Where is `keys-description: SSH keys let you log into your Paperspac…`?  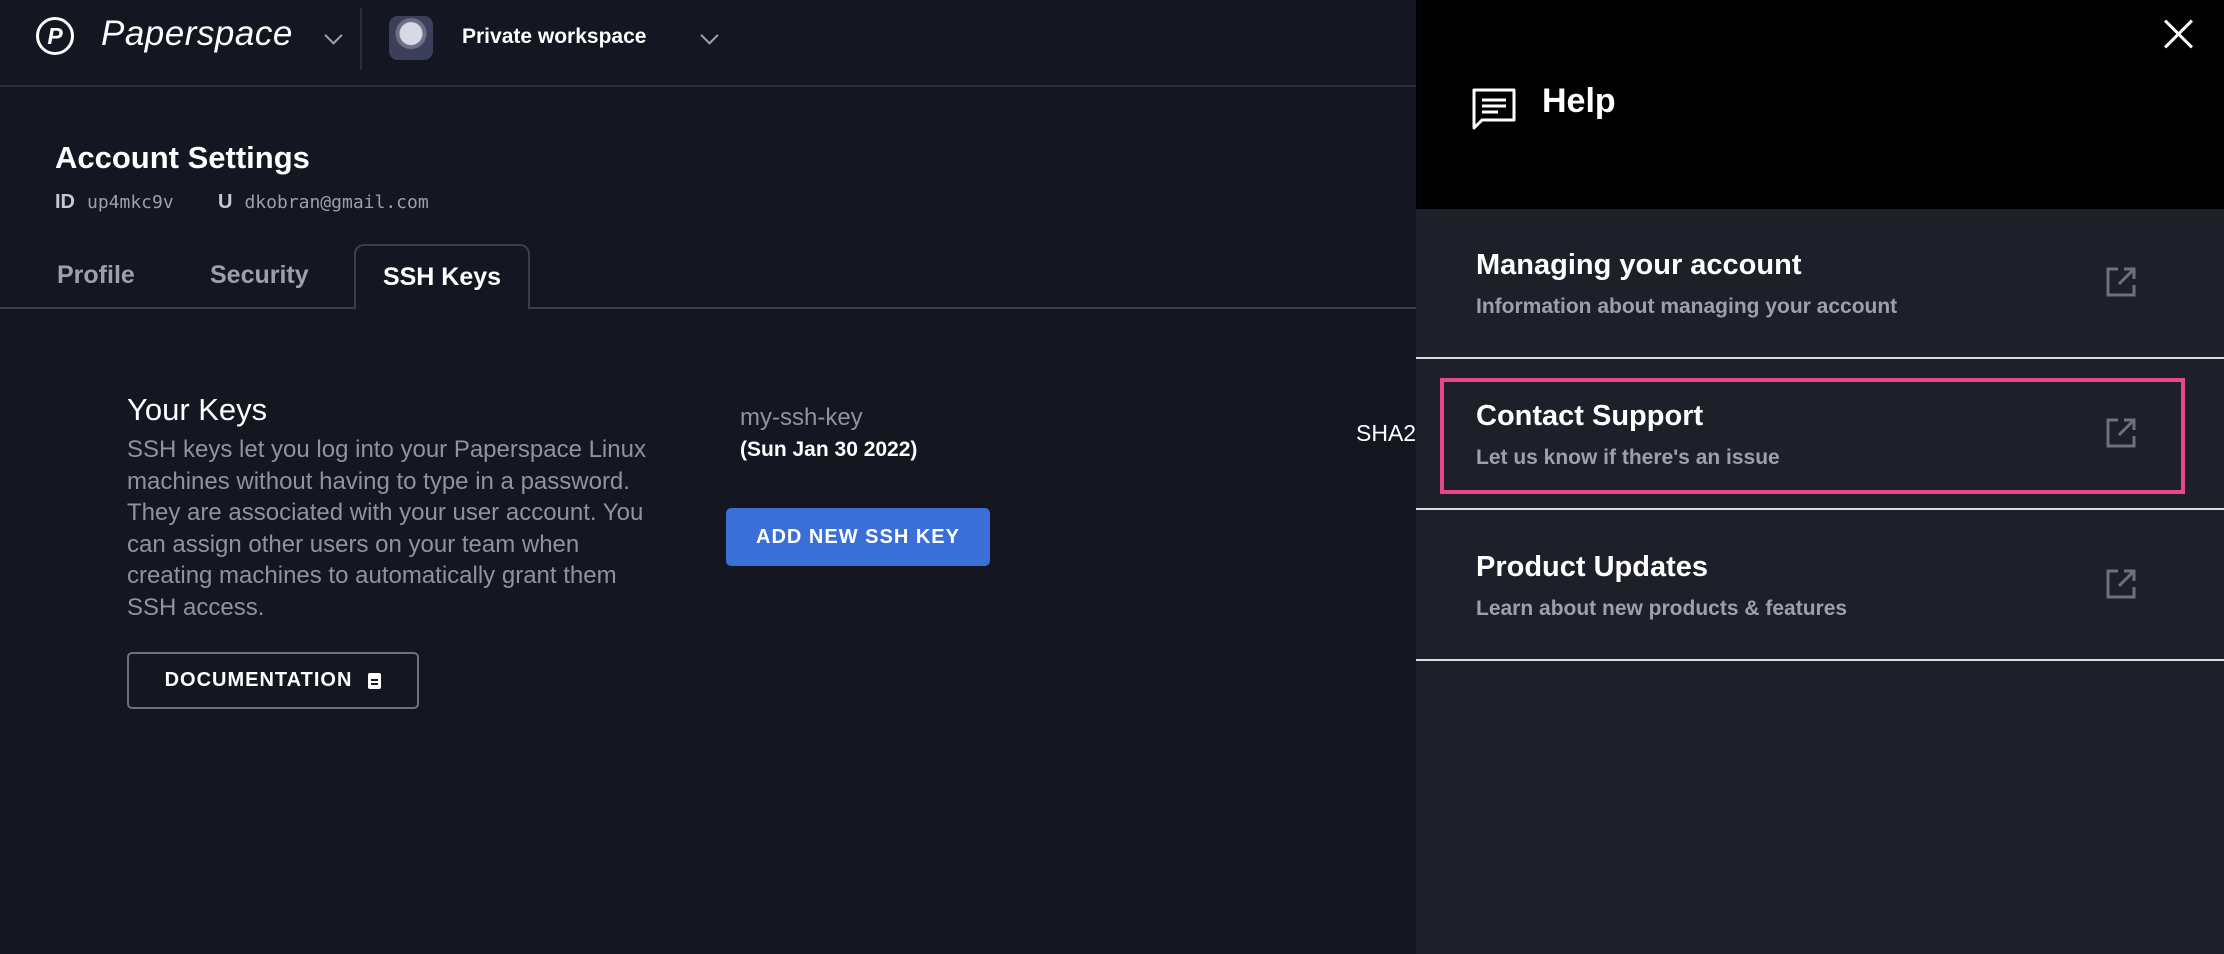
keys-description: SSH keys let you log into your Paperspac… is located at coordinates (386, 528).